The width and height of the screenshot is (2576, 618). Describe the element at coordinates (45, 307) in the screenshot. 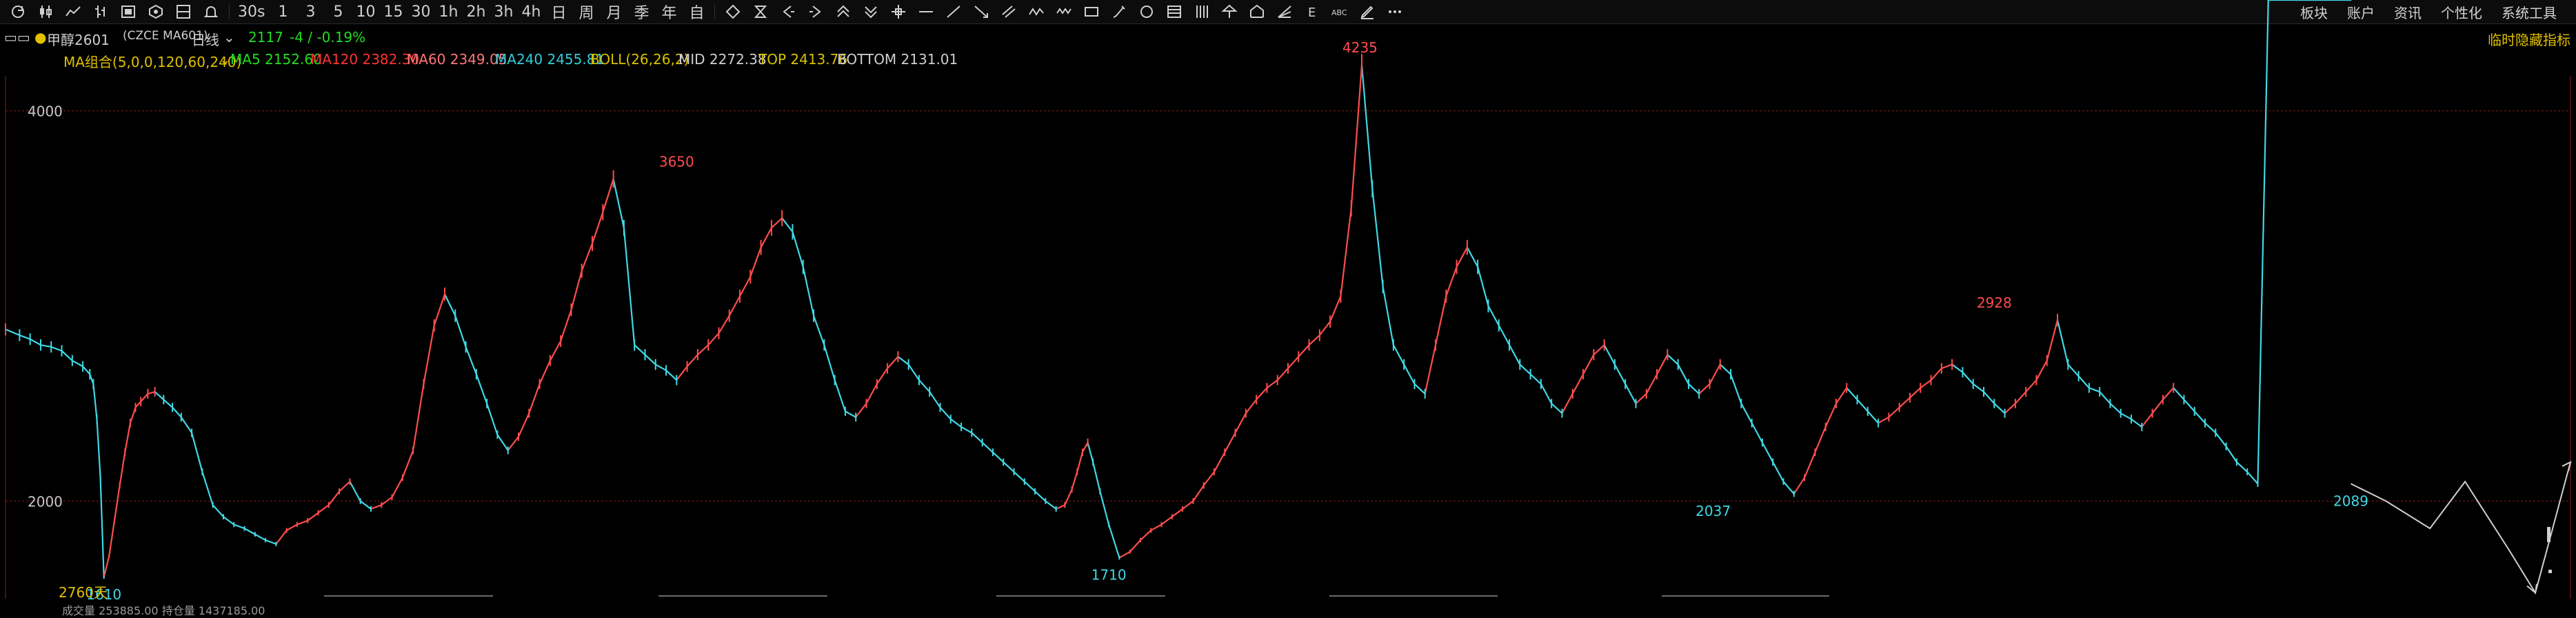

I see `y-axis-ticks: 2000 4000` at that location.